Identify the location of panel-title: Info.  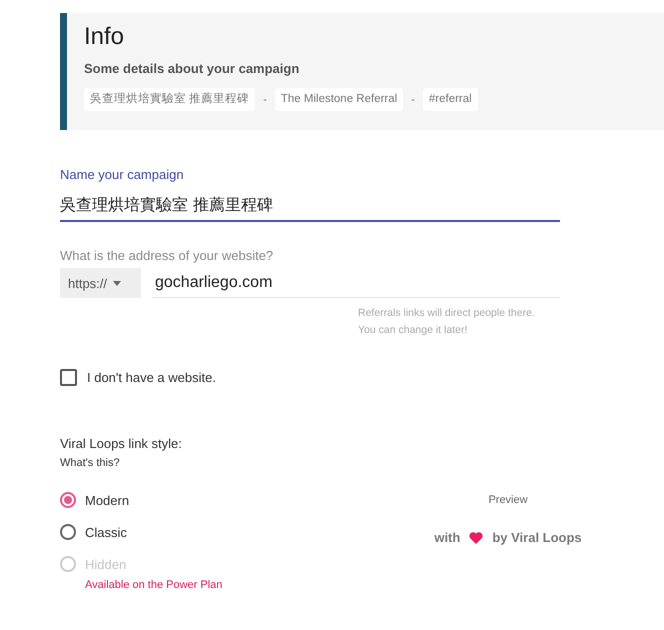
(104, 37).